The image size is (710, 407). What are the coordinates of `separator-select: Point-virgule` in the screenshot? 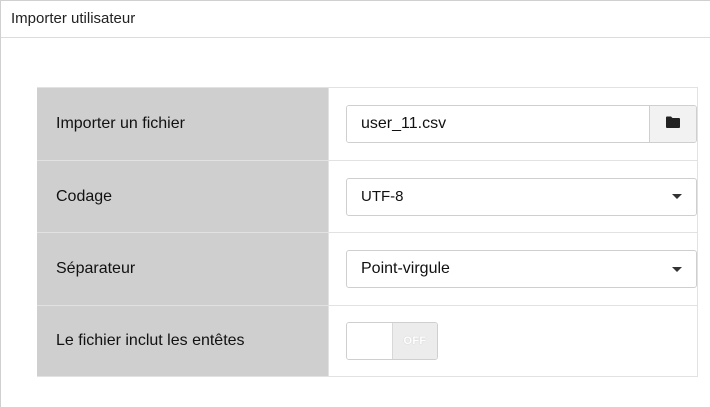 It's located at (521, 269).